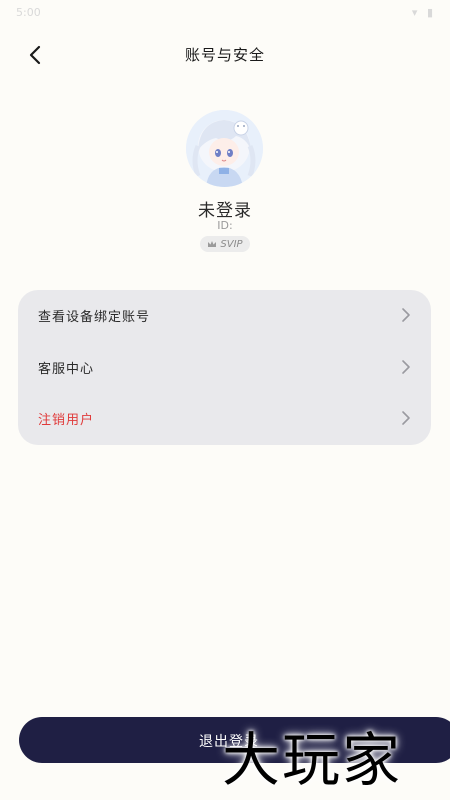 The image size is (450, 800). Describe the element at coordinates (66, 369) in the screenshot. I see `menu-item-label: 客服中心` at that location.